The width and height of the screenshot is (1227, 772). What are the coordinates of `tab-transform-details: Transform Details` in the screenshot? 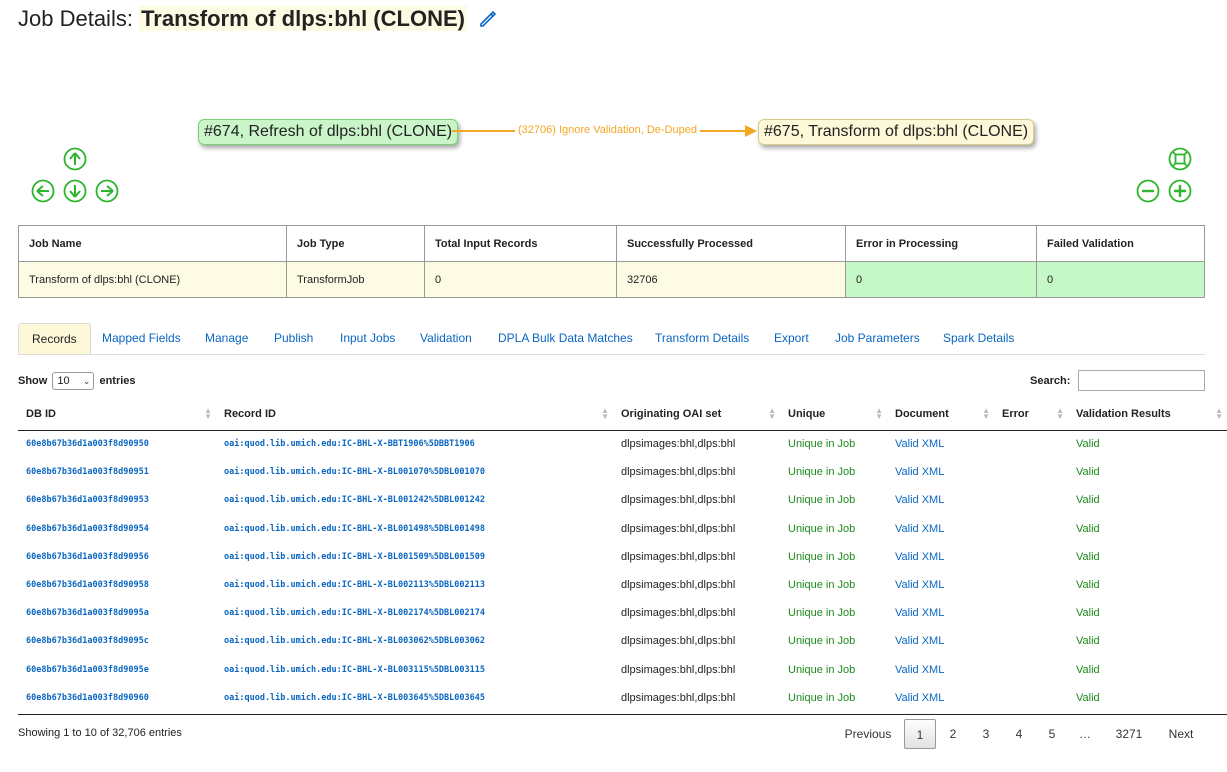 It's located at (702, 338).